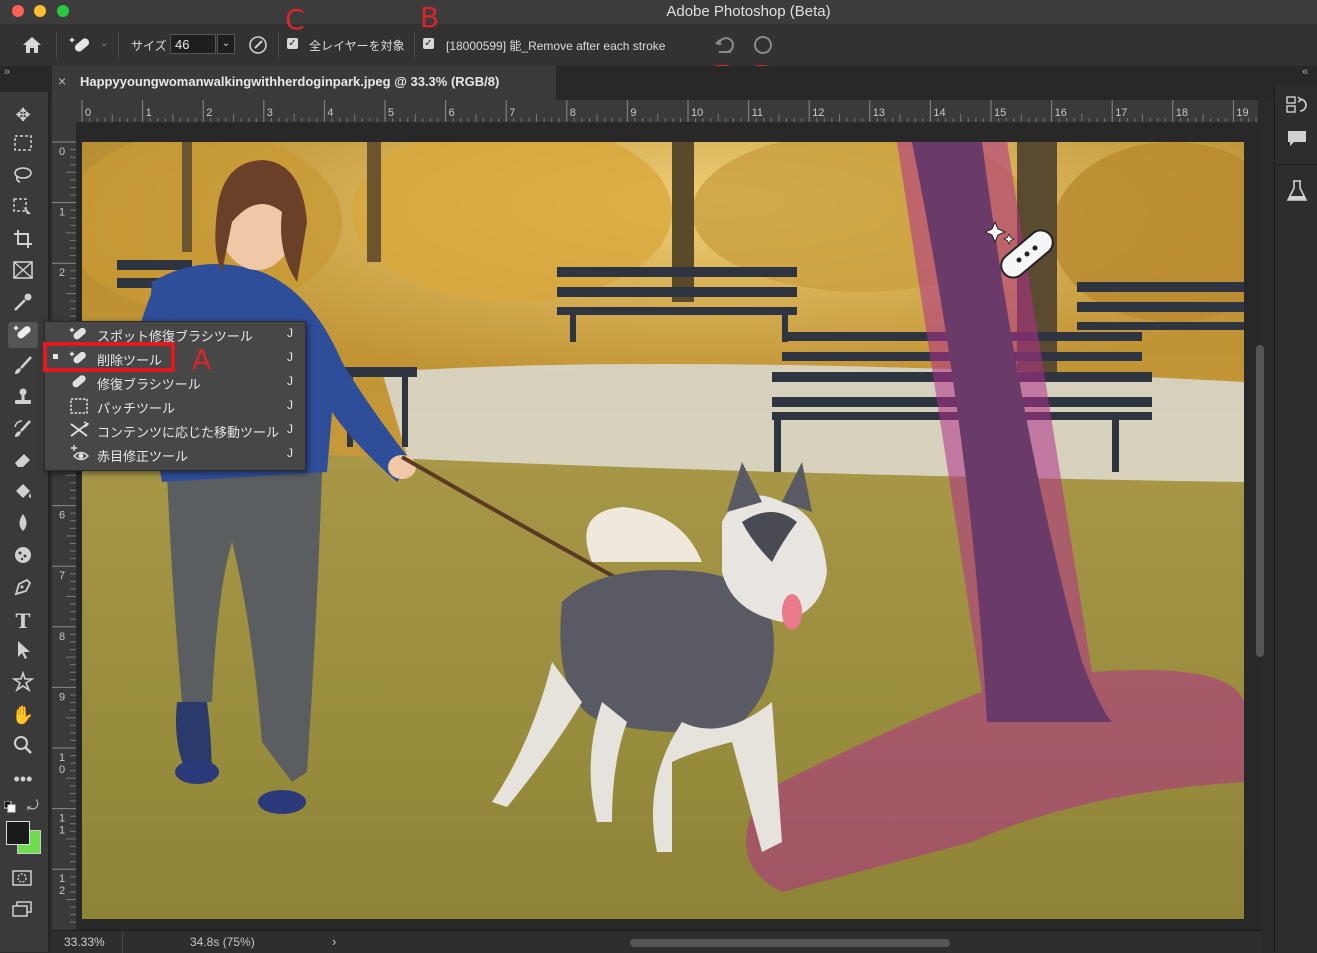  Describe the element at coordinates (23, 525) in the screenshot. I see `blur-tool-icon` at that location.